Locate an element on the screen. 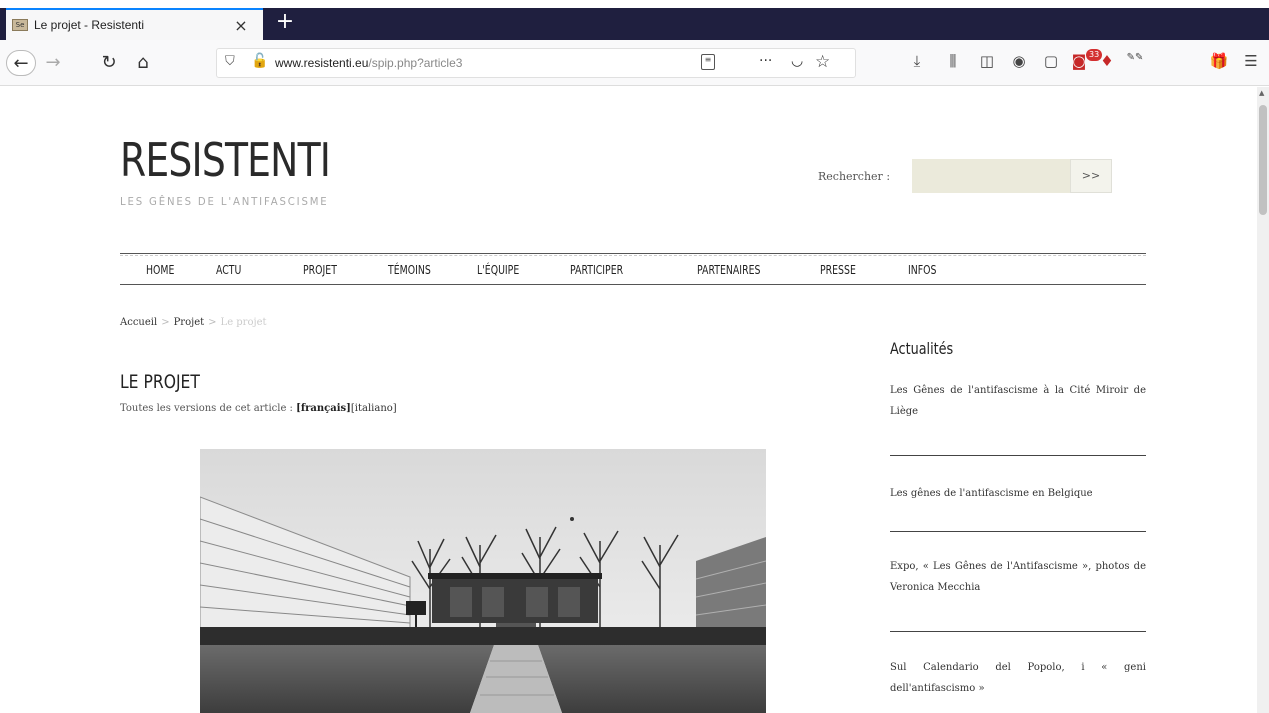 This screenshot has height=713, width=1269. forward-arrow-icon: → is located at coordinates (53, 63).